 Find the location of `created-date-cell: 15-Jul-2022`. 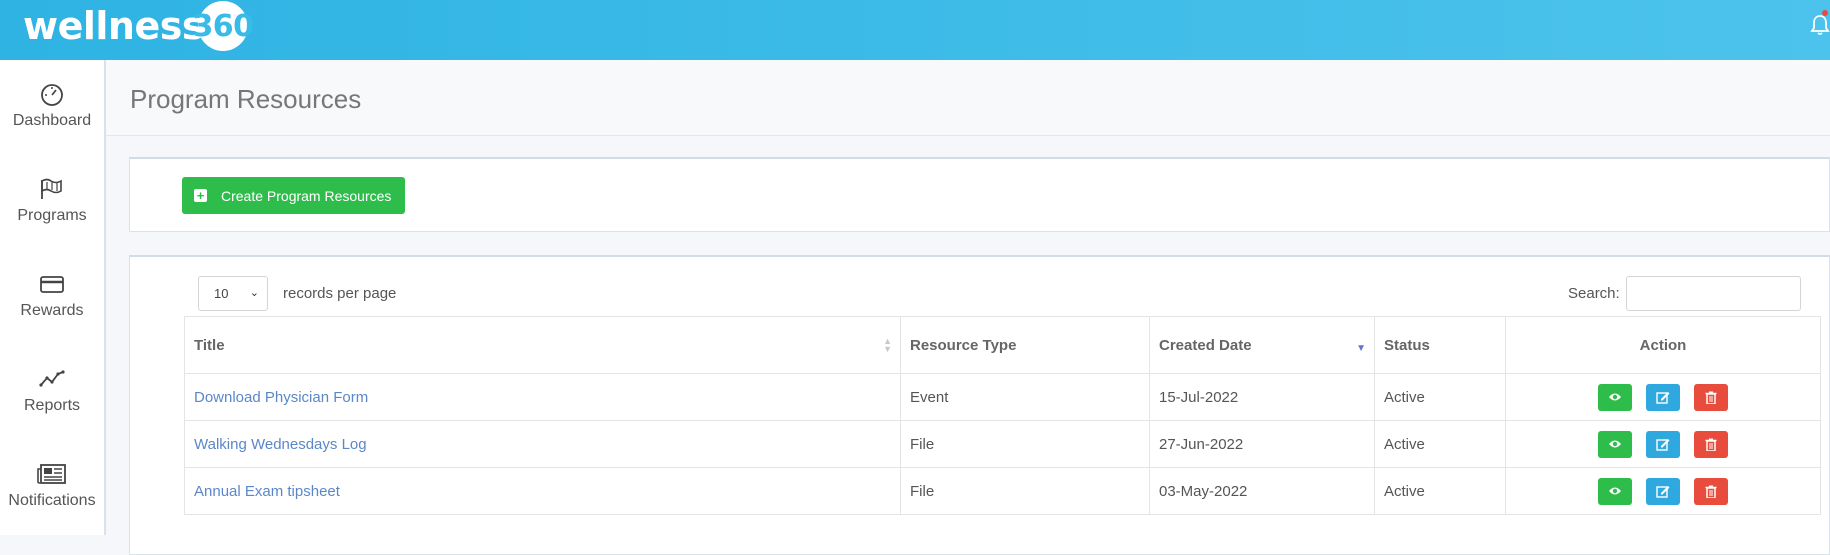

created-date-cell: 15-Jul-2022 is located at coordinates (1262, 397).